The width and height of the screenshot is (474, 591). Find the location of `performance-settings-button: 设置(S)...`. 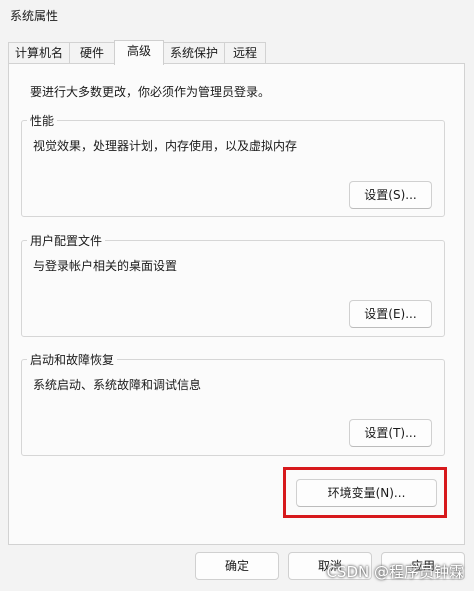

performance-settings-button: 设置(S)... is located at coordinates (390, 195).